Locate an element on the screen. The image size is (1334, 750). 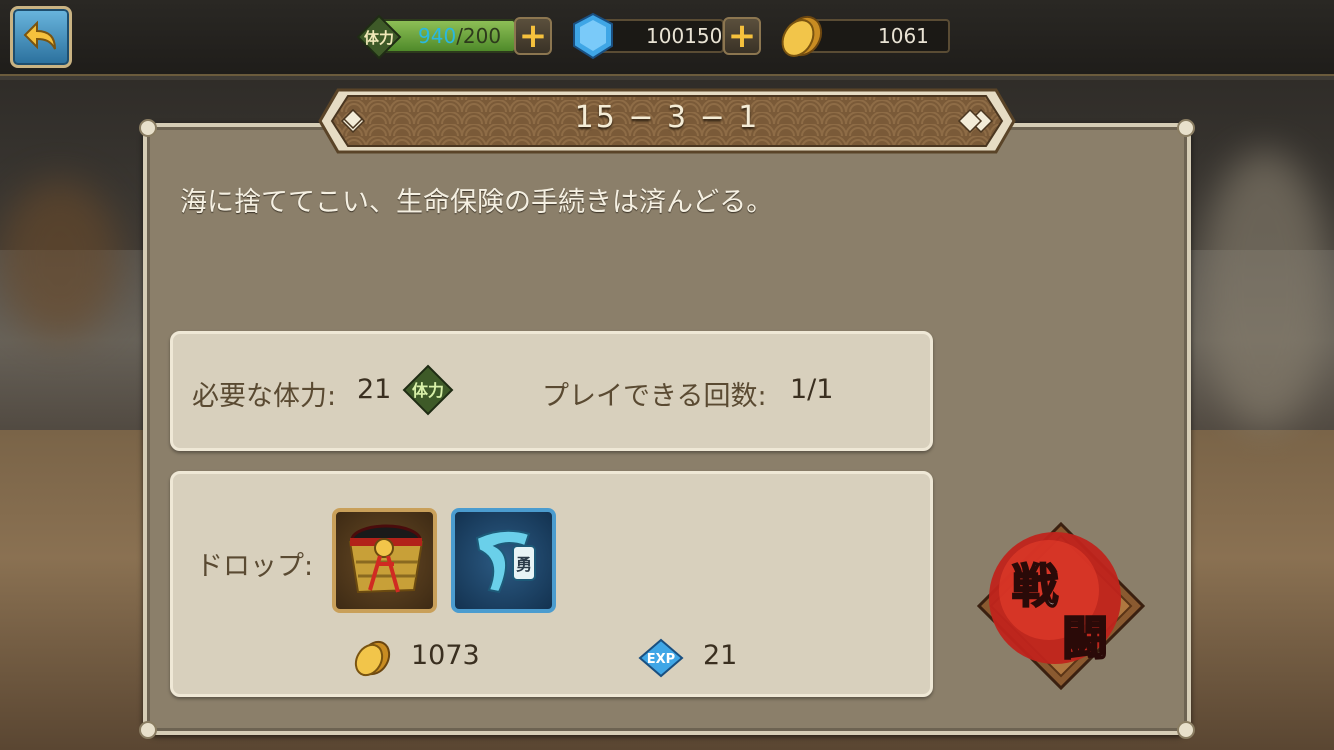
svg-text: EXP is located at coordinates (661, 659).